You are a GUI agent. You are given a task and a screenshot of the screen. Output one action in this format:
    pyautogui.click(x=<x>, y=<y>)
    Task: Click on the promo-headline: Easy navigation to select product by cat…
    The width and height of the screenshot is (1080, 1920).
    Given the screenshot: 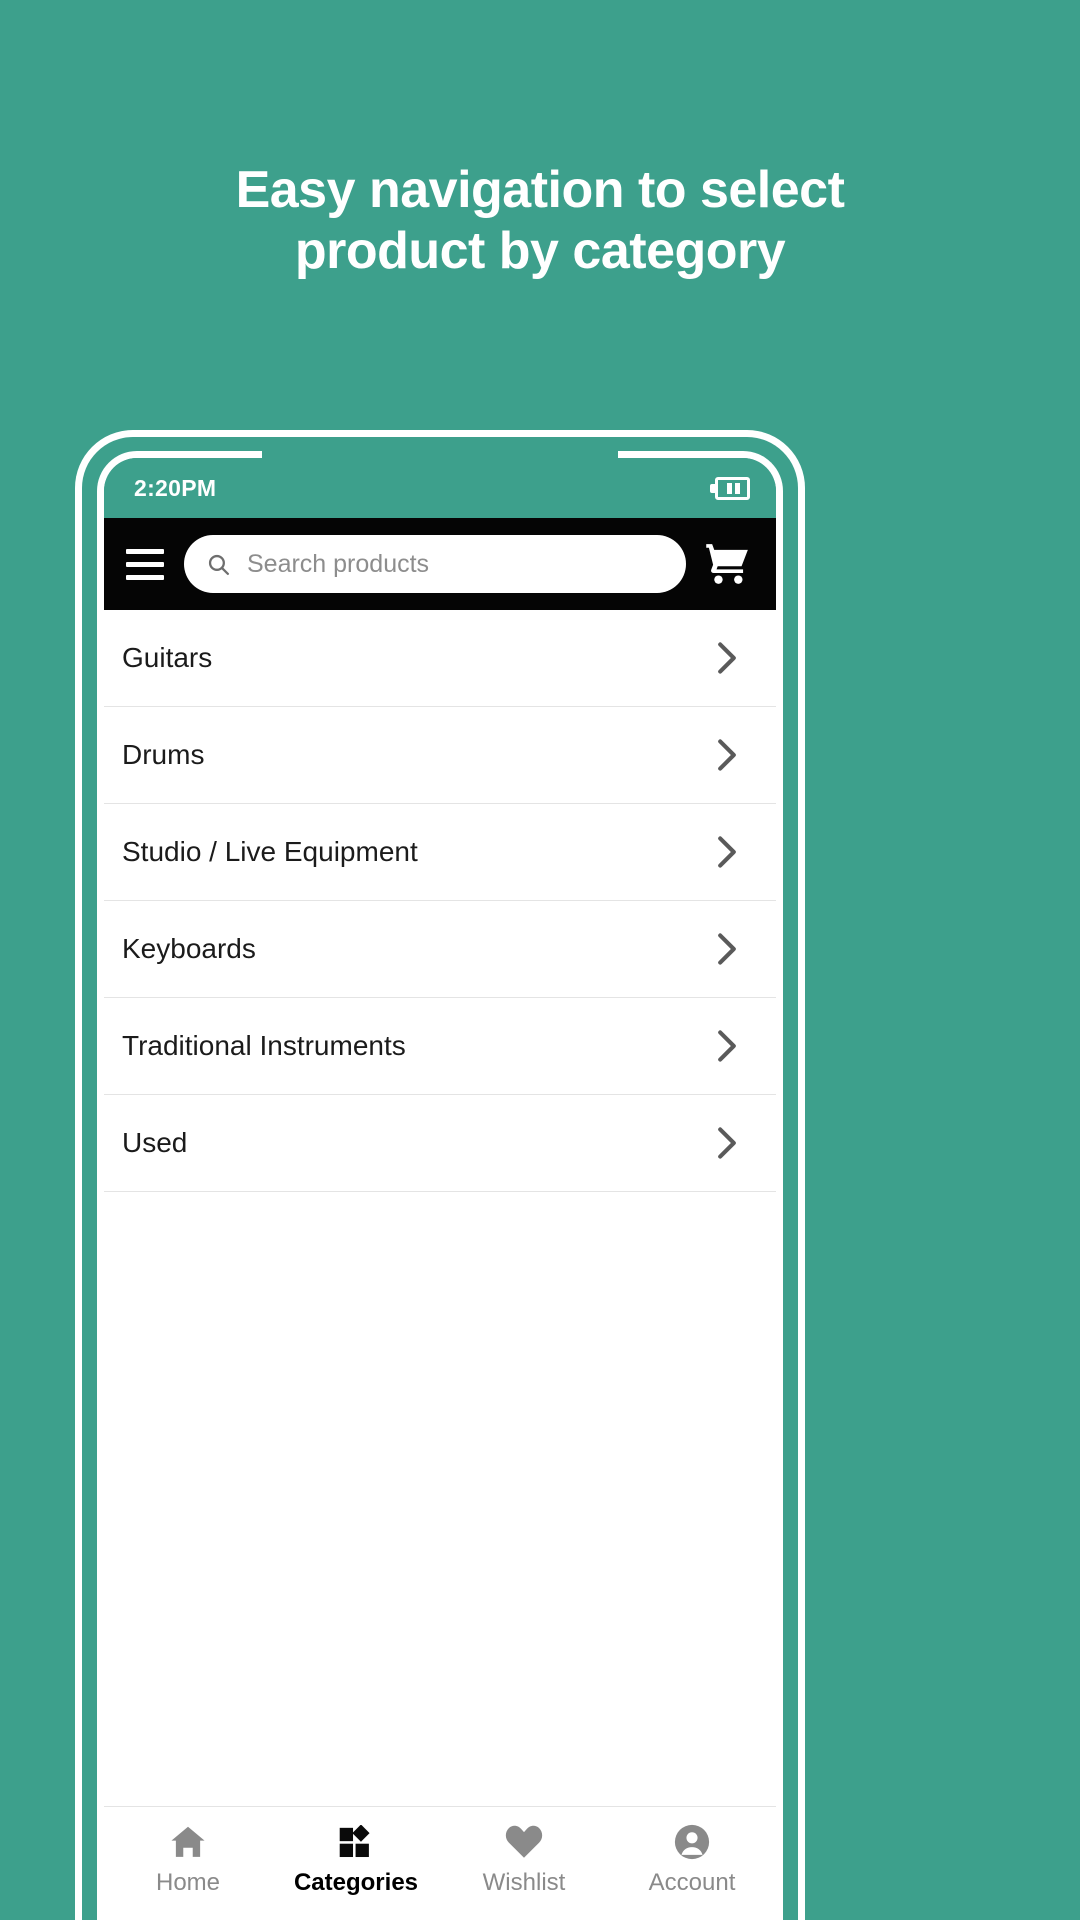 What is the action you would take?
    pyautogui.click(x=540, y=221)
    